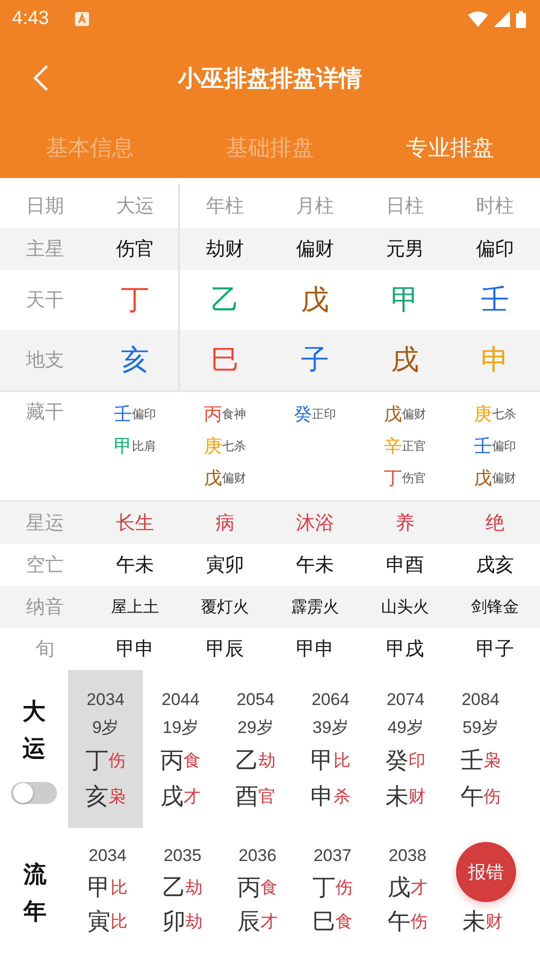 The width and height of the screenshot is (540, 960). Describe the element at coordinates (144, 446) in the screenshot. I see `ten-god-label: 比肩` at that location.